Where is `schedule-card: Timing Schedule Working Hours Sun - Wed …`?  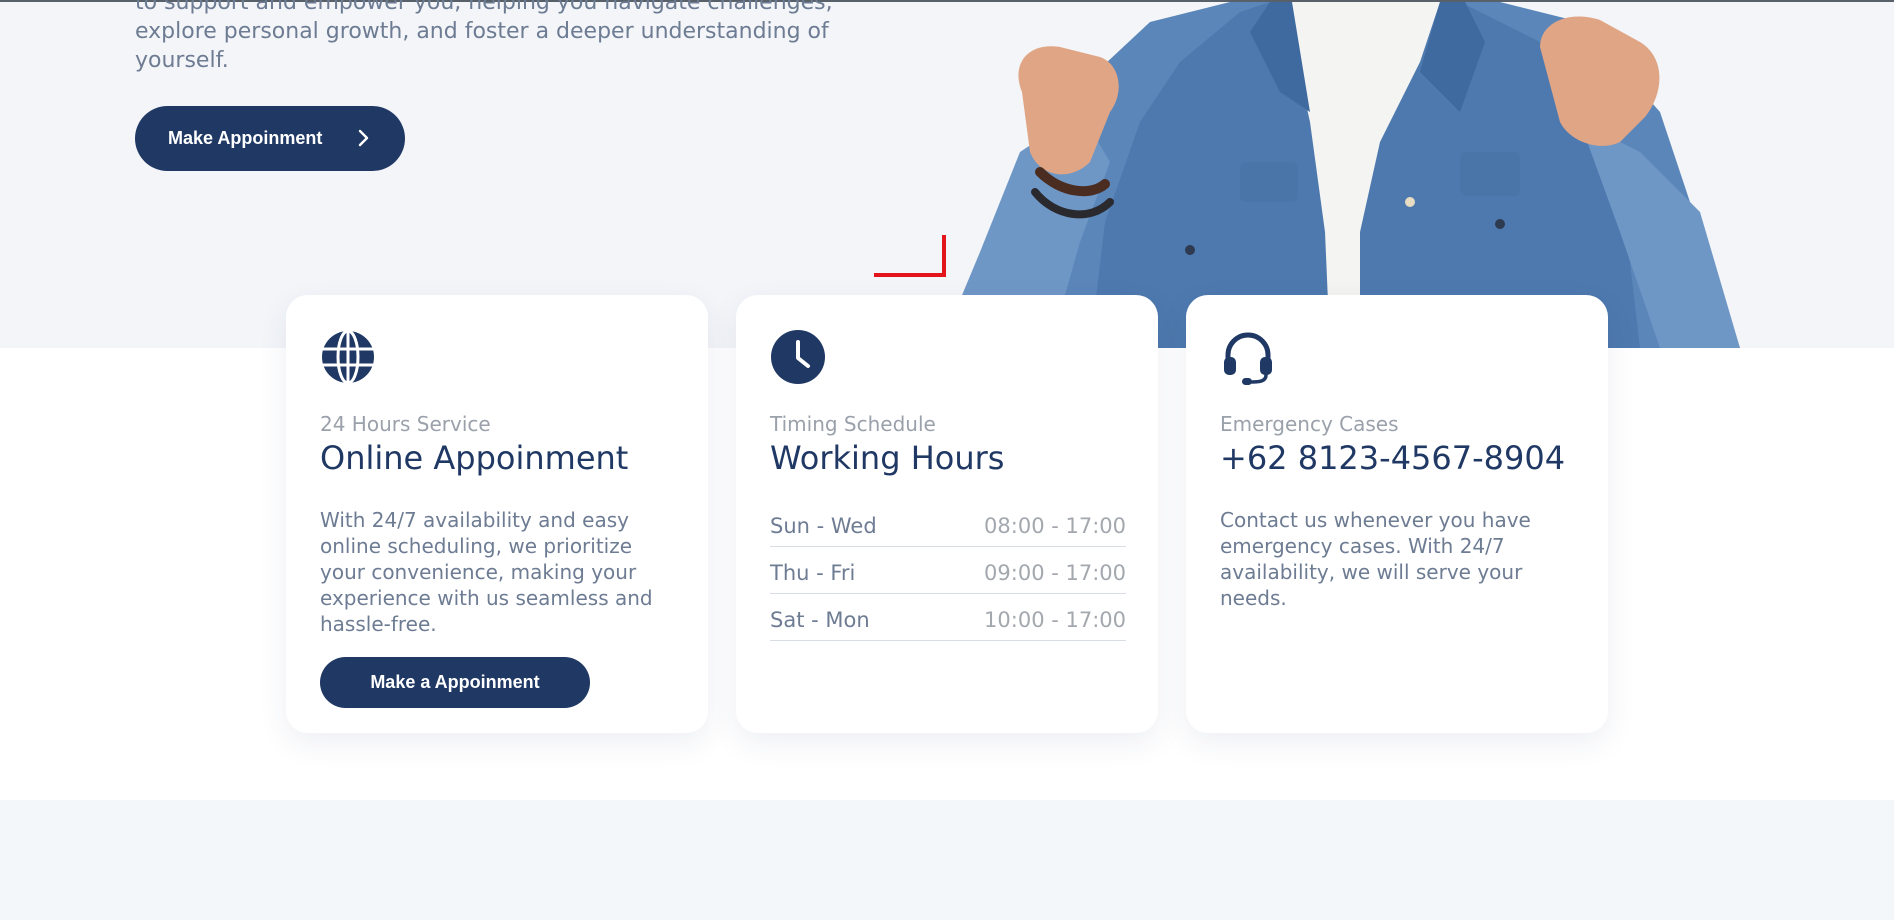
schedule-card: Timing Schedule Working Hours Sun - Wed … is located at coordinates (947, 514).